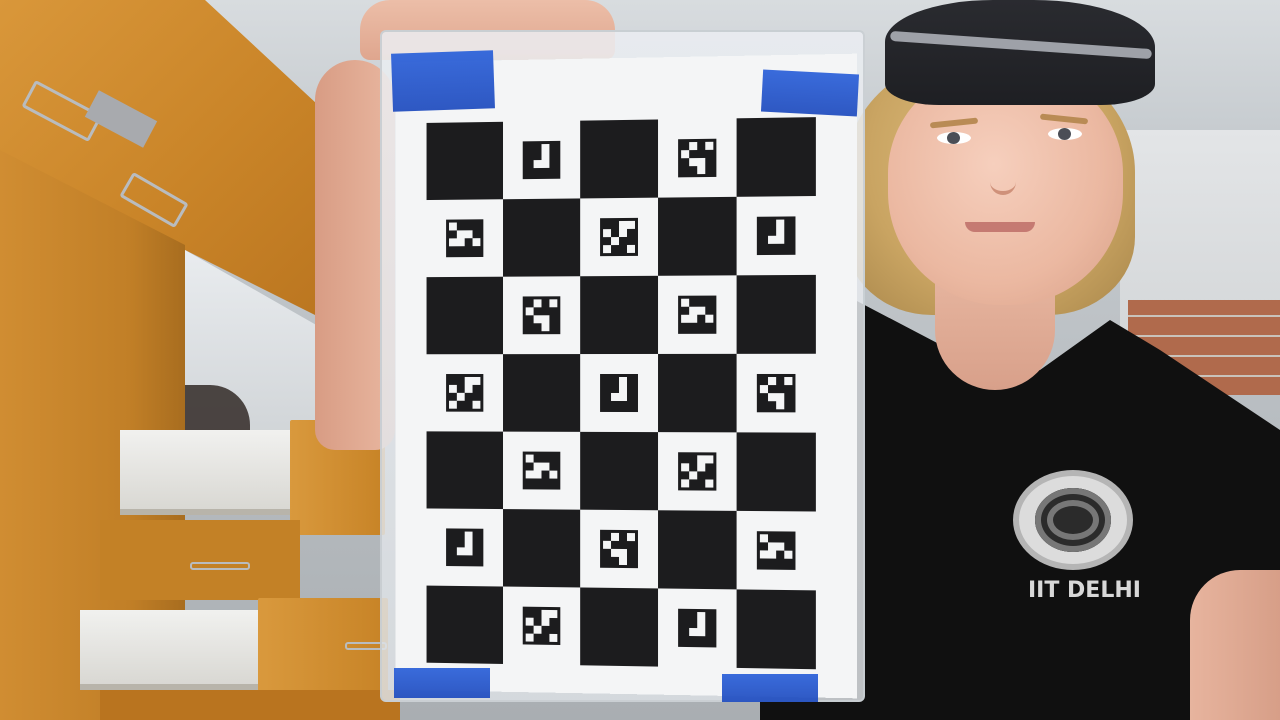 The image size is (1280, 720). What do you see at coordinates (1003, 172) in the screenshot?
I see `nose` at bounding box center [1003, 172].